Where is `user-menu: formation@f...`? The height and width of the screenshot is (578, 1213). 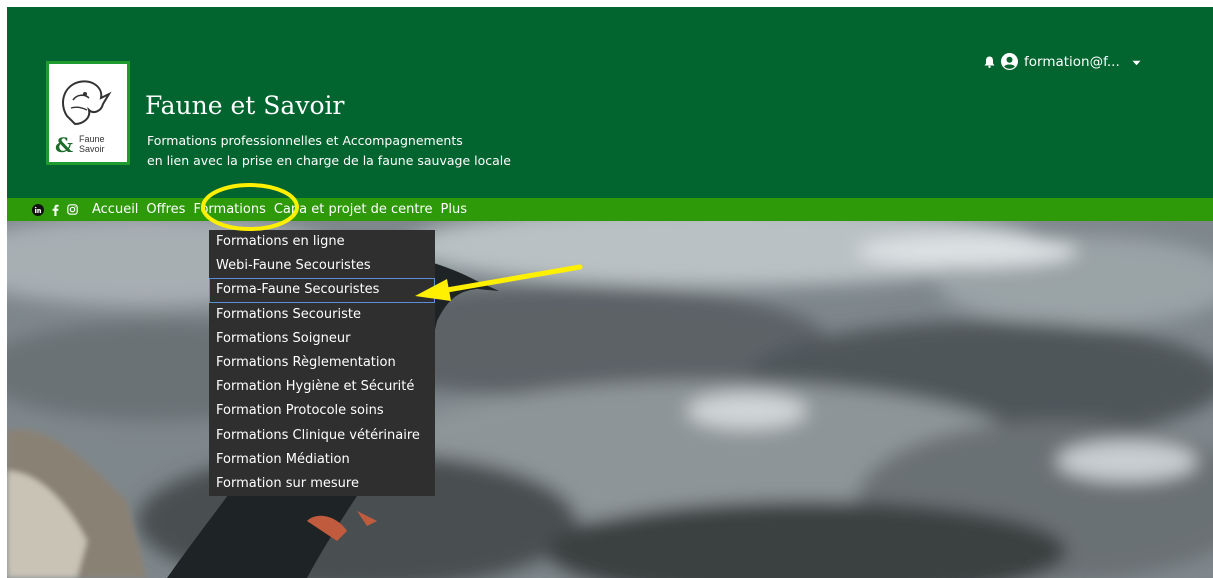 user-menu: formation@f... is located at coordinates (1062, 61).